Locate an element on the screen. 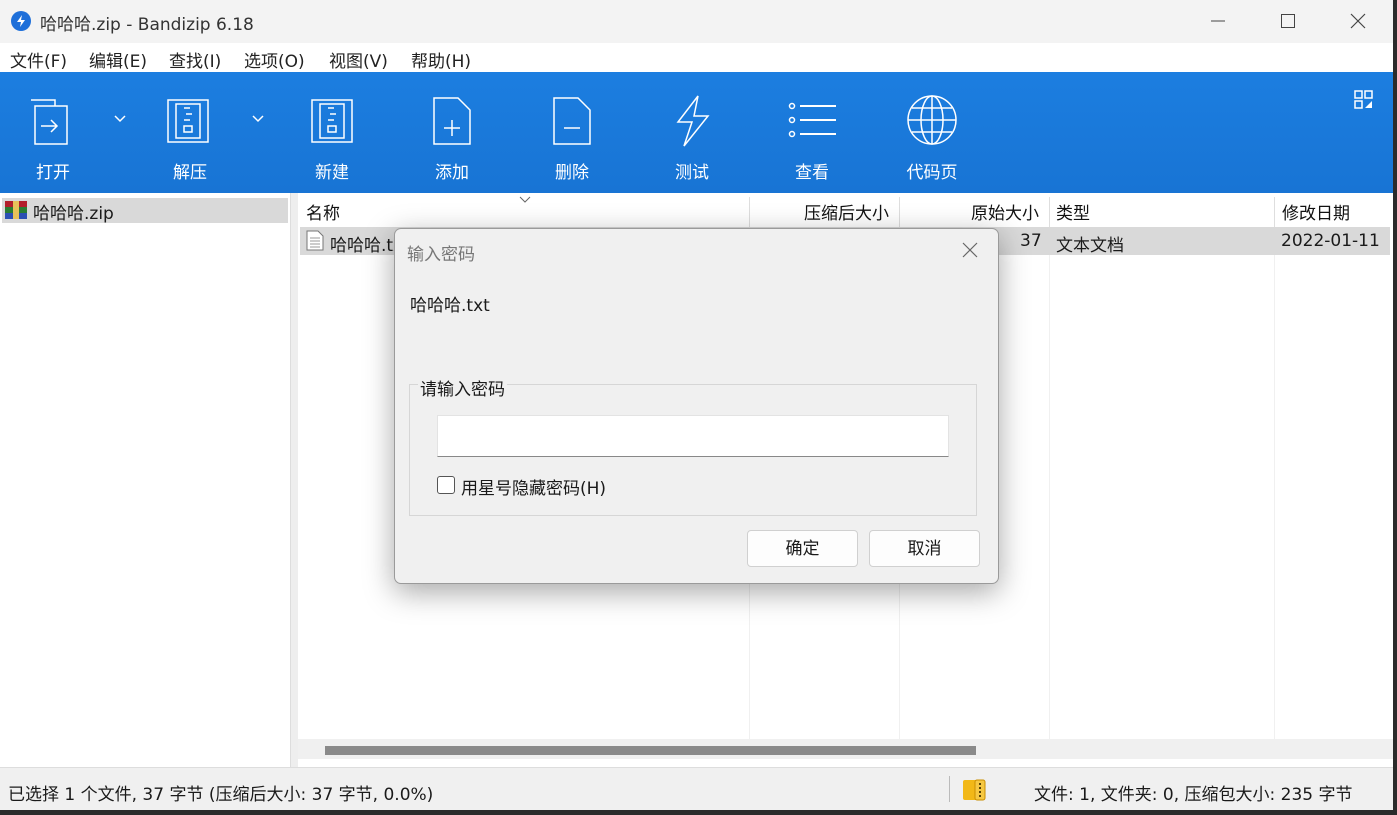  menu-bar: 文件(F) 编辑(E) 查找(I) 选项(O) 视图(V) 帮助(H) is located at coordinates (696, 57).